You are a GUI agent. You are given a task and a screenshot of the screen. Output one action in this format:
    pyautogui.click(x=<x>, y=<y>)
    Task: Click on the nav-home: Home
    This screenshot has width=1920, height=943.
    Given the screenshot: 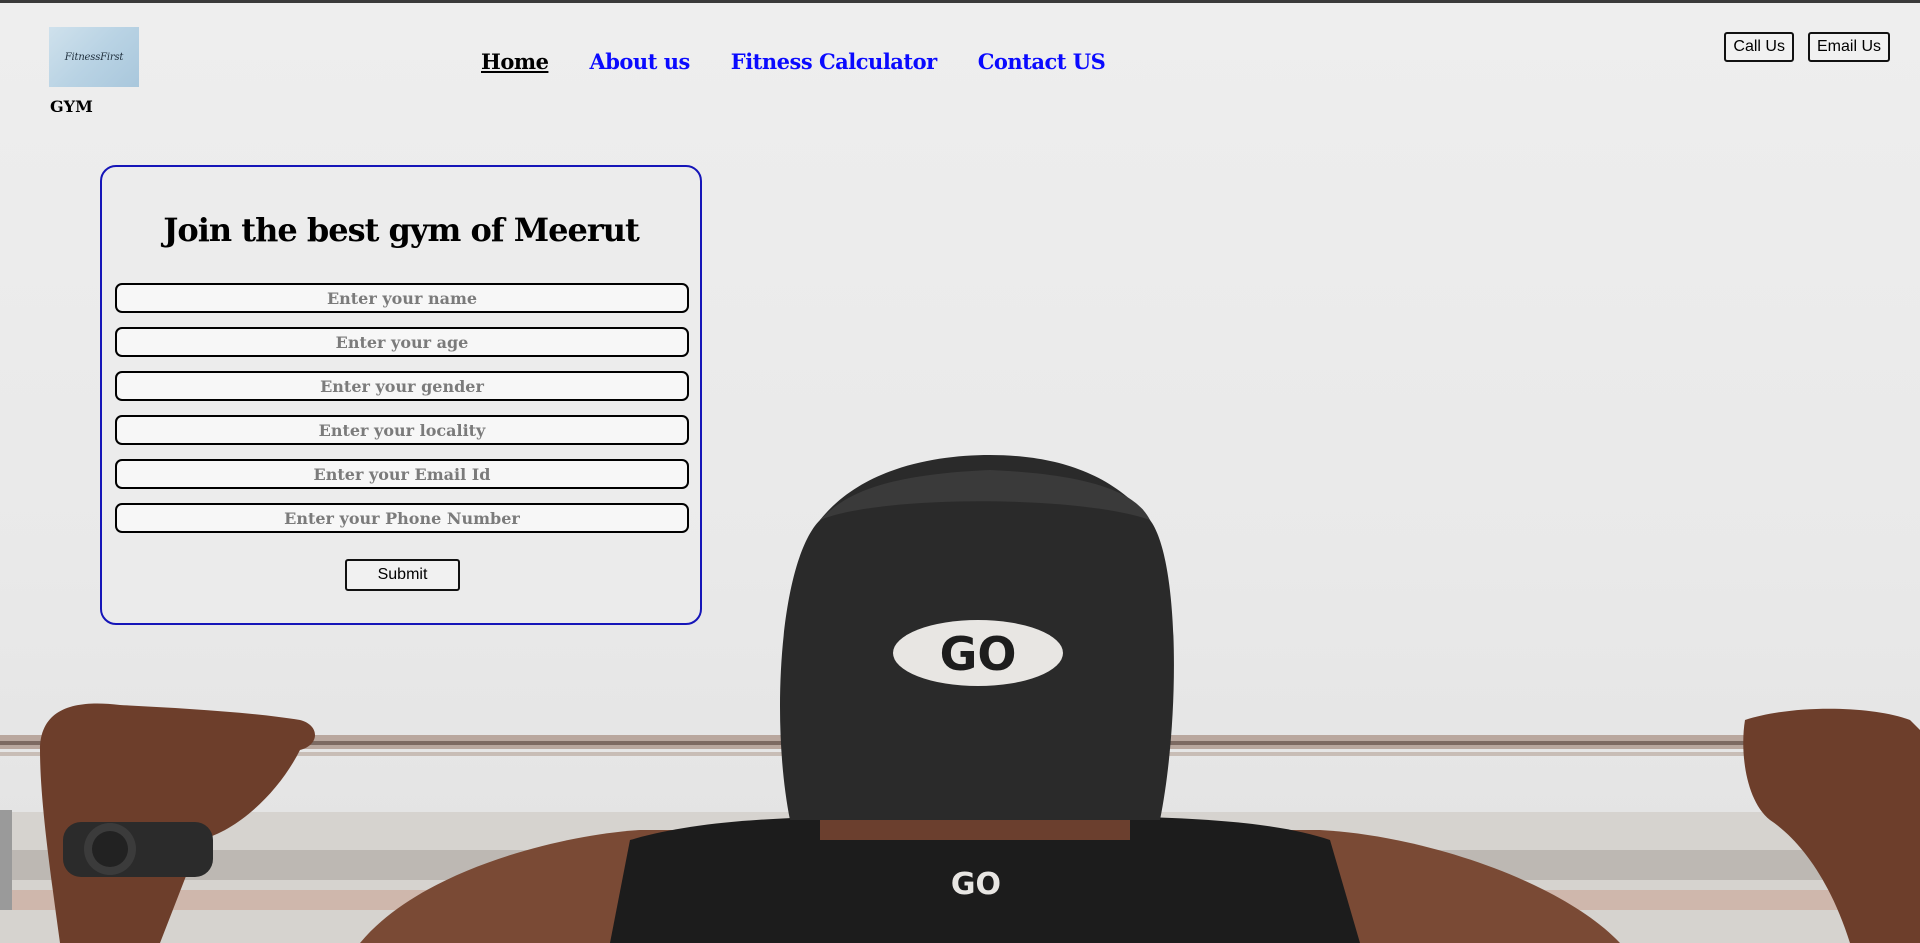 What is the action you would take?
    pyautogui.click(x=515, y=61)
    